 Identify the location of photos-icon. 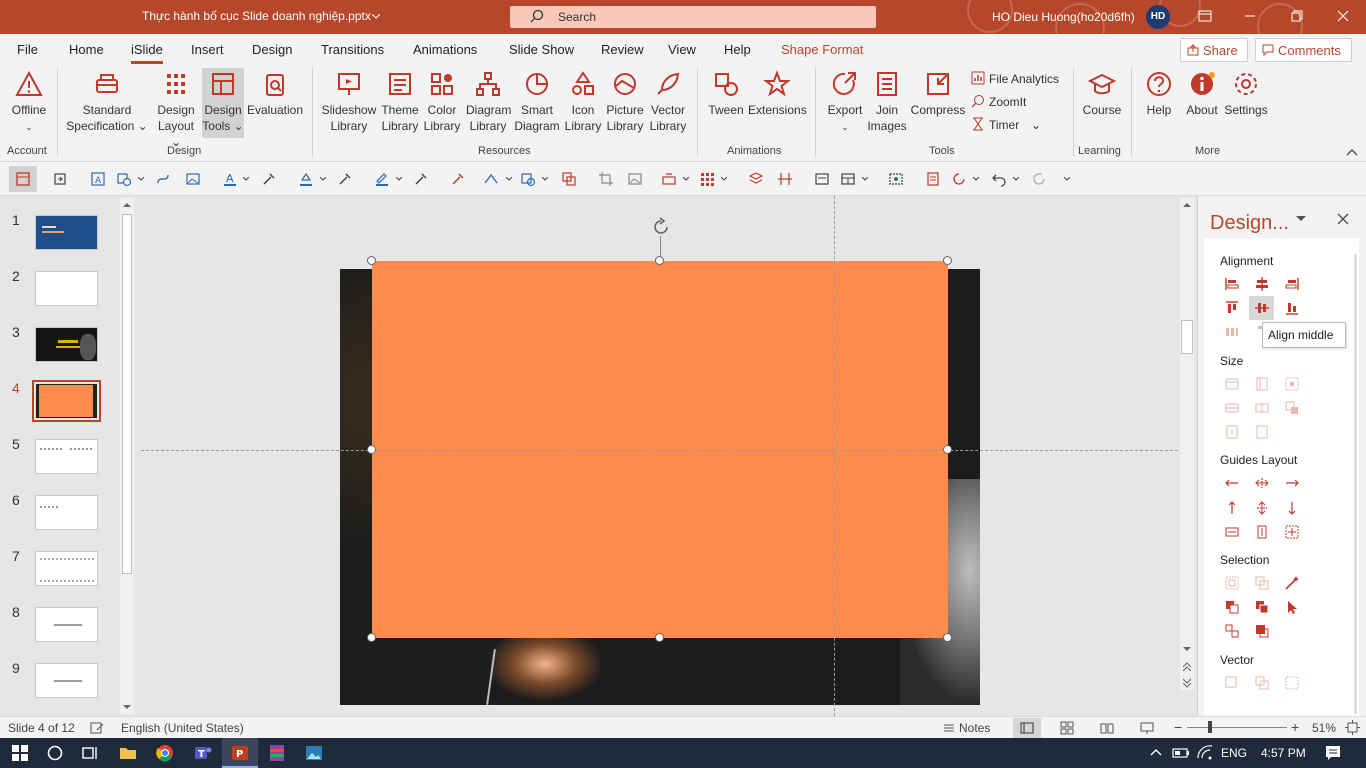
(314, 753).